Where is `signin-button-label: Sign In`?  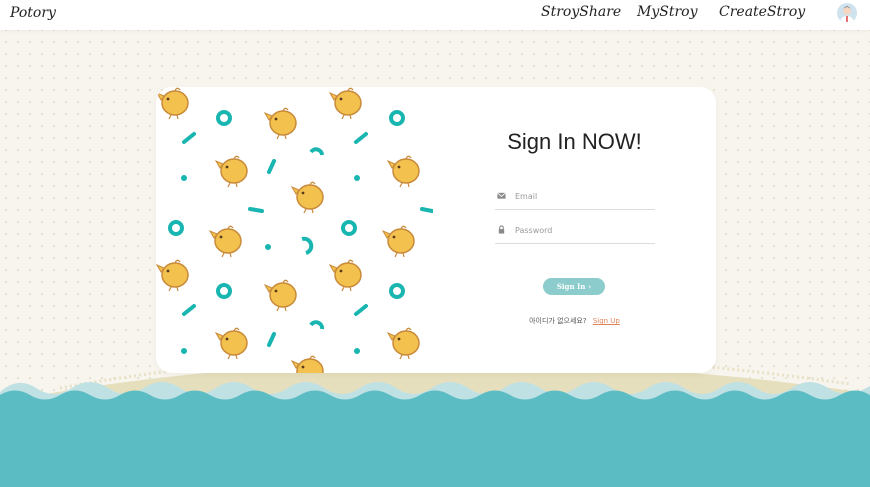
signin-button-label: Sign In is located at coordinates (571, 286).